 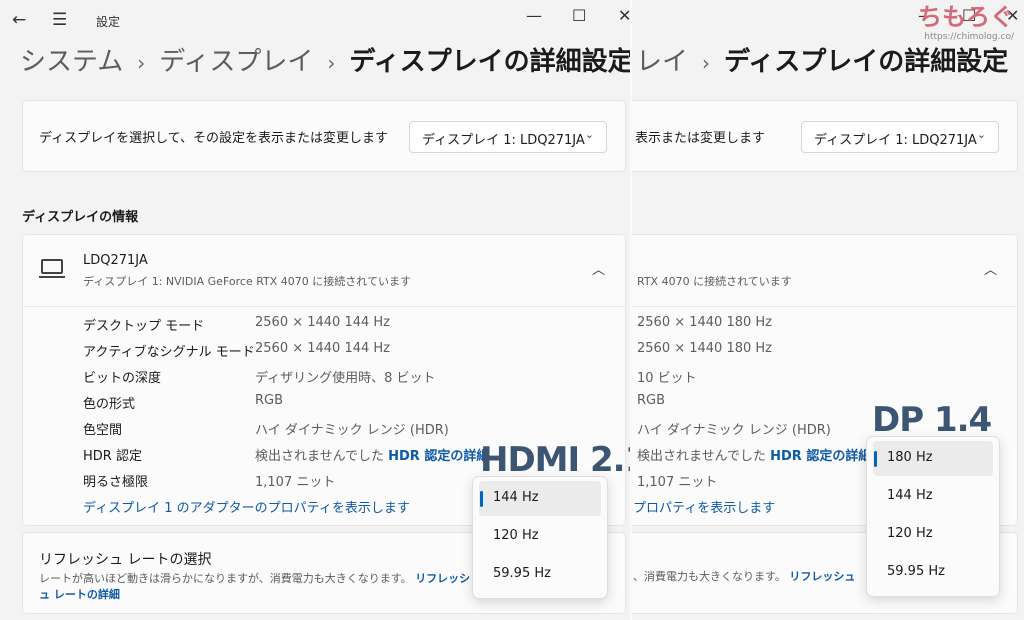 I want to click on section-title: ディスプレイの情報, so click(x=80, y=217).